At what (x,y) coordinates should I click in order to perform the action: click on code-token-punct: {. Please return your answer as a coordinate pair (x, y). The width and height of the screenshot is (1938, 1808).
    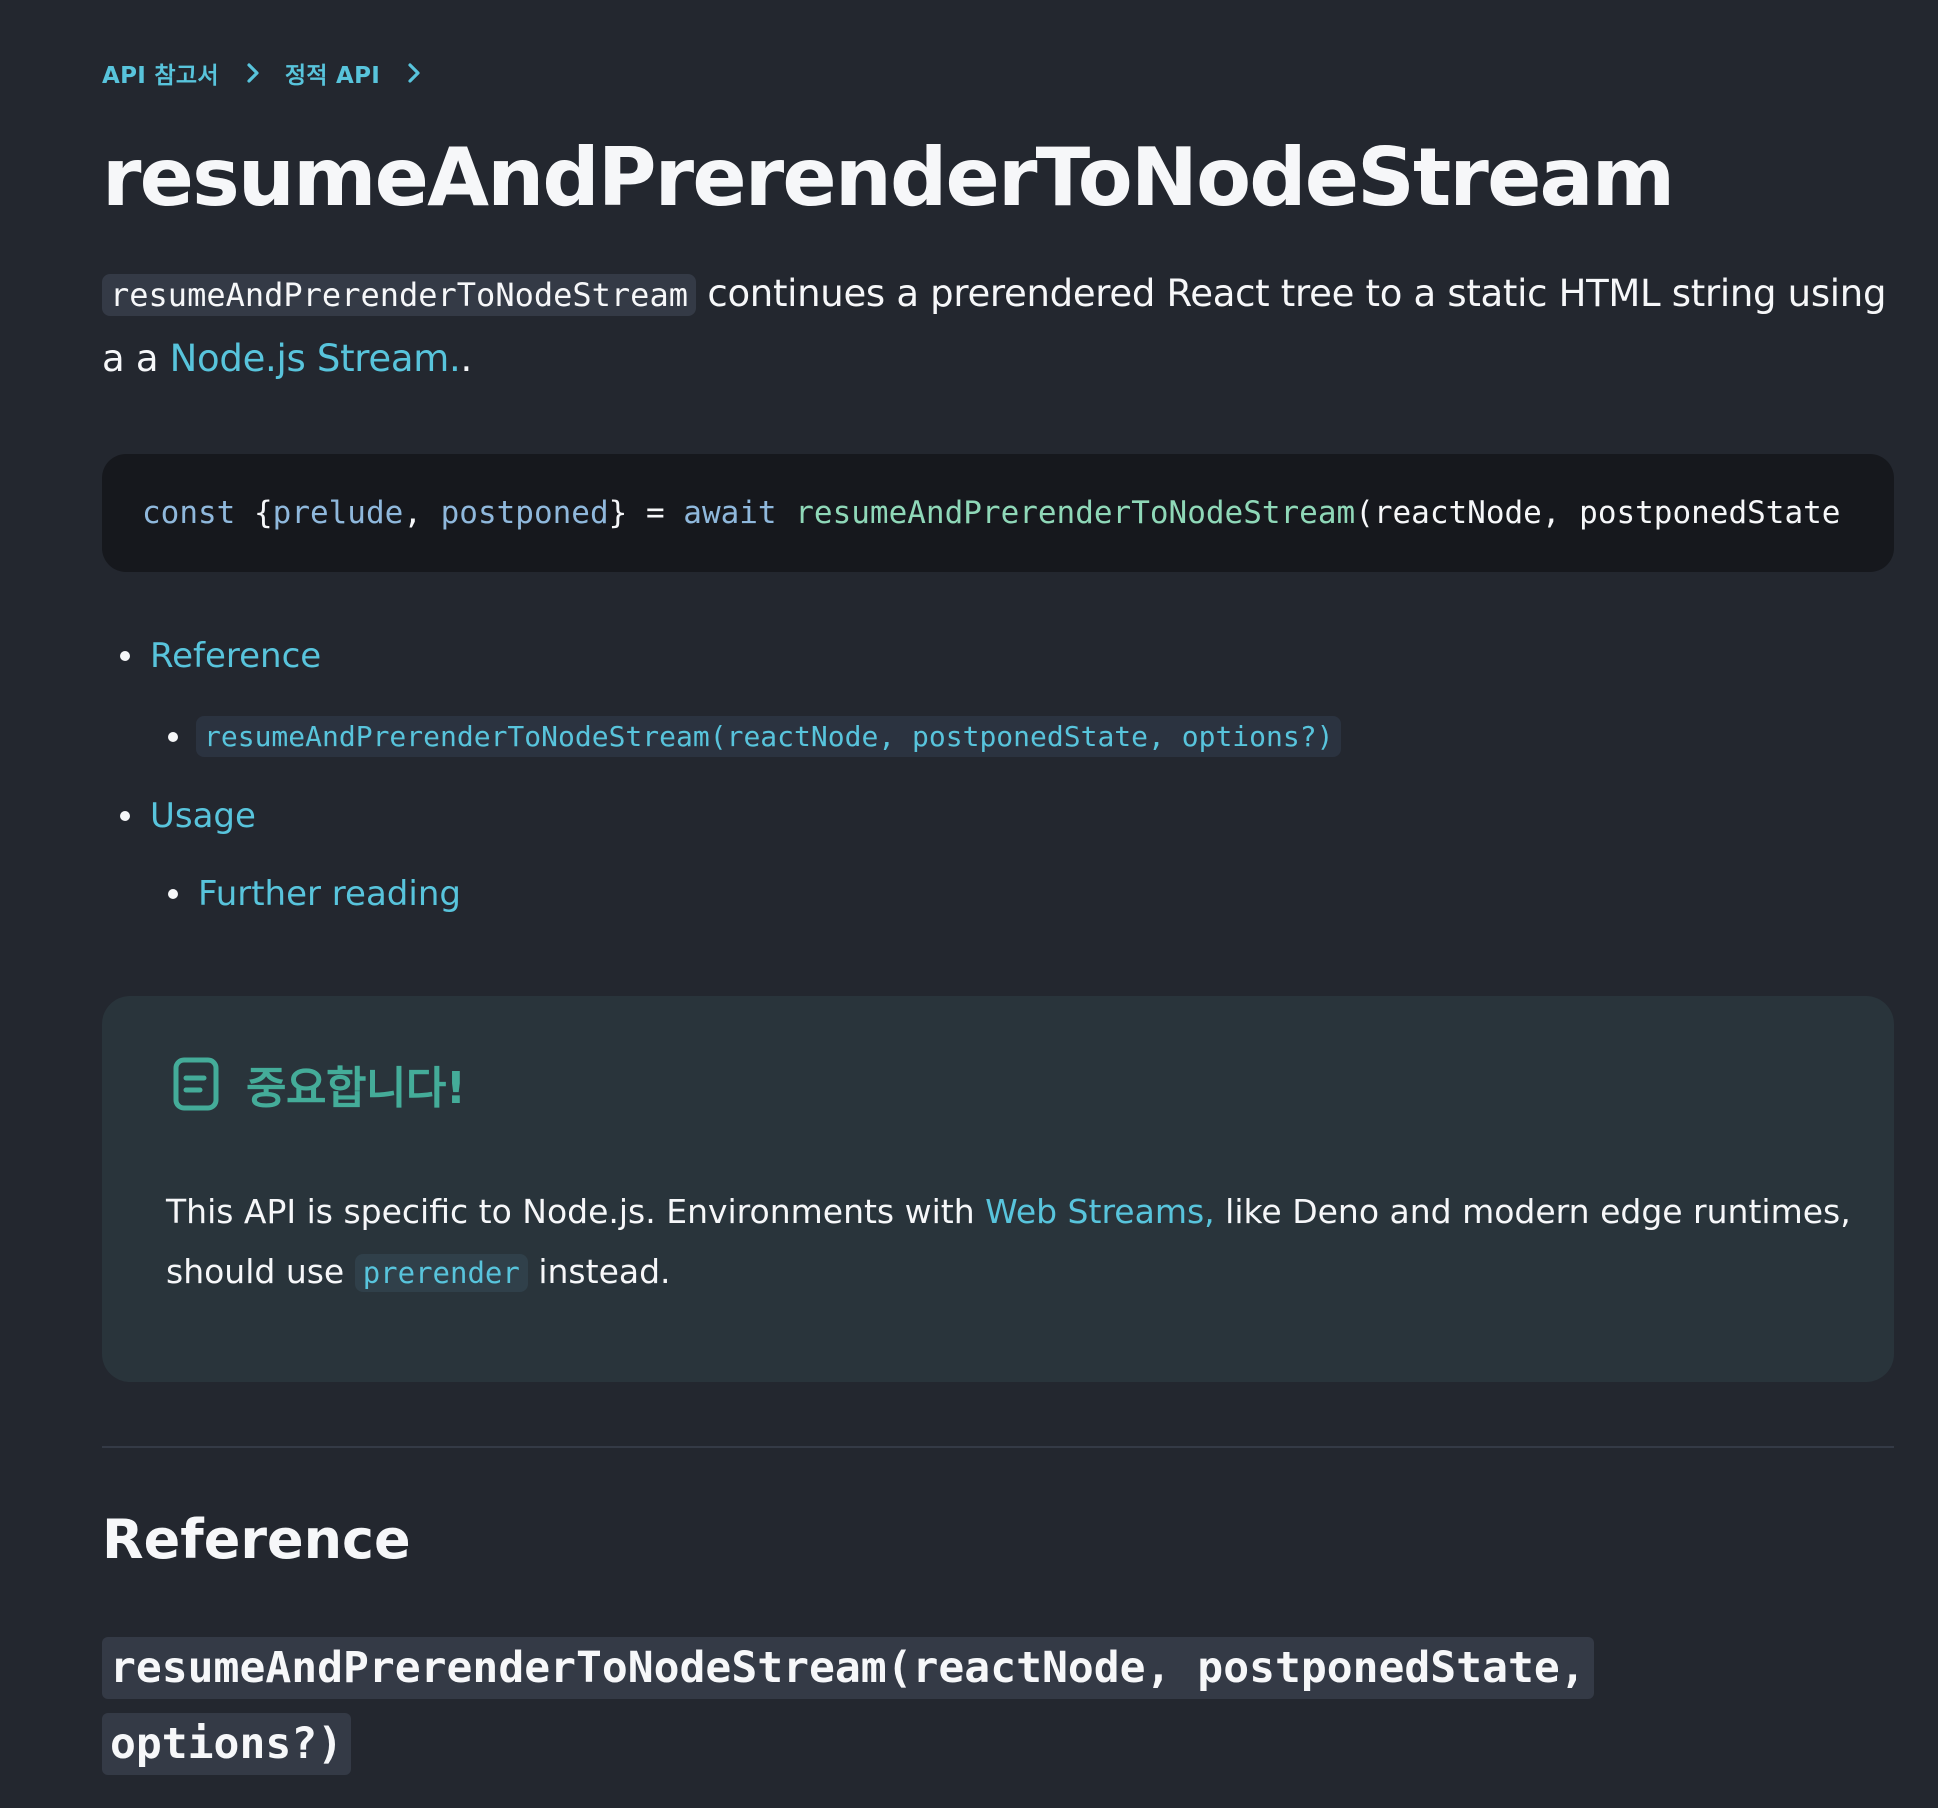
    Looking at the image, I should click on (263, 513).